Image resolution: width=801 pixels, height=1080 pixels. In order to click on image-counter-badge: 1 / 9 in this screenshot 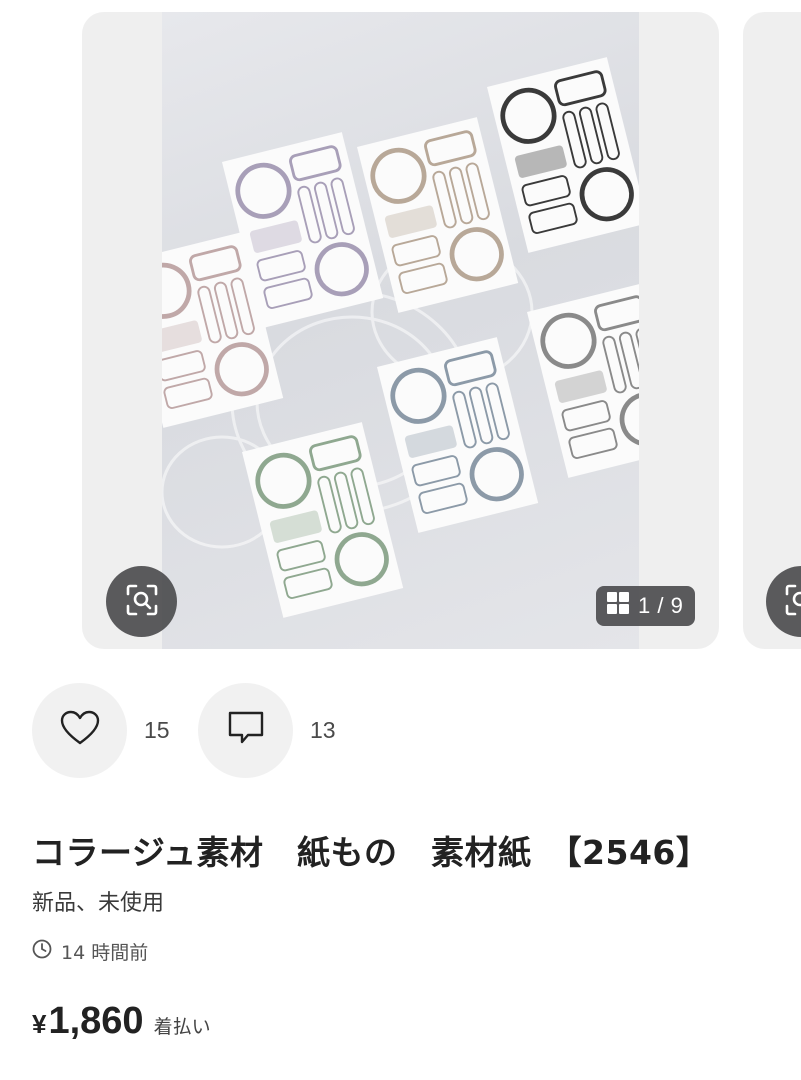, I will do `click(646, 606)`.